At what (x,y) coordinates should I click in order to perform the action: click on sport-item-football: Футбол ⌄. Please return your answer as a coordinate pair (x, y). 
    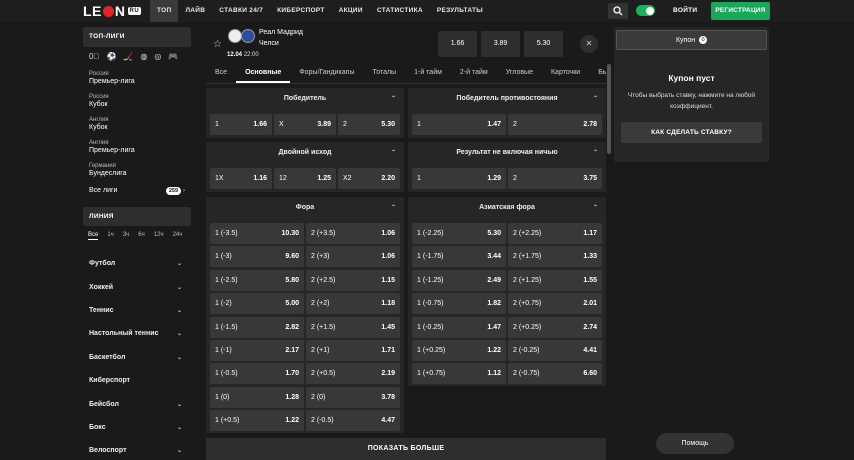
    Looking at the image, I should click on (137, 263).